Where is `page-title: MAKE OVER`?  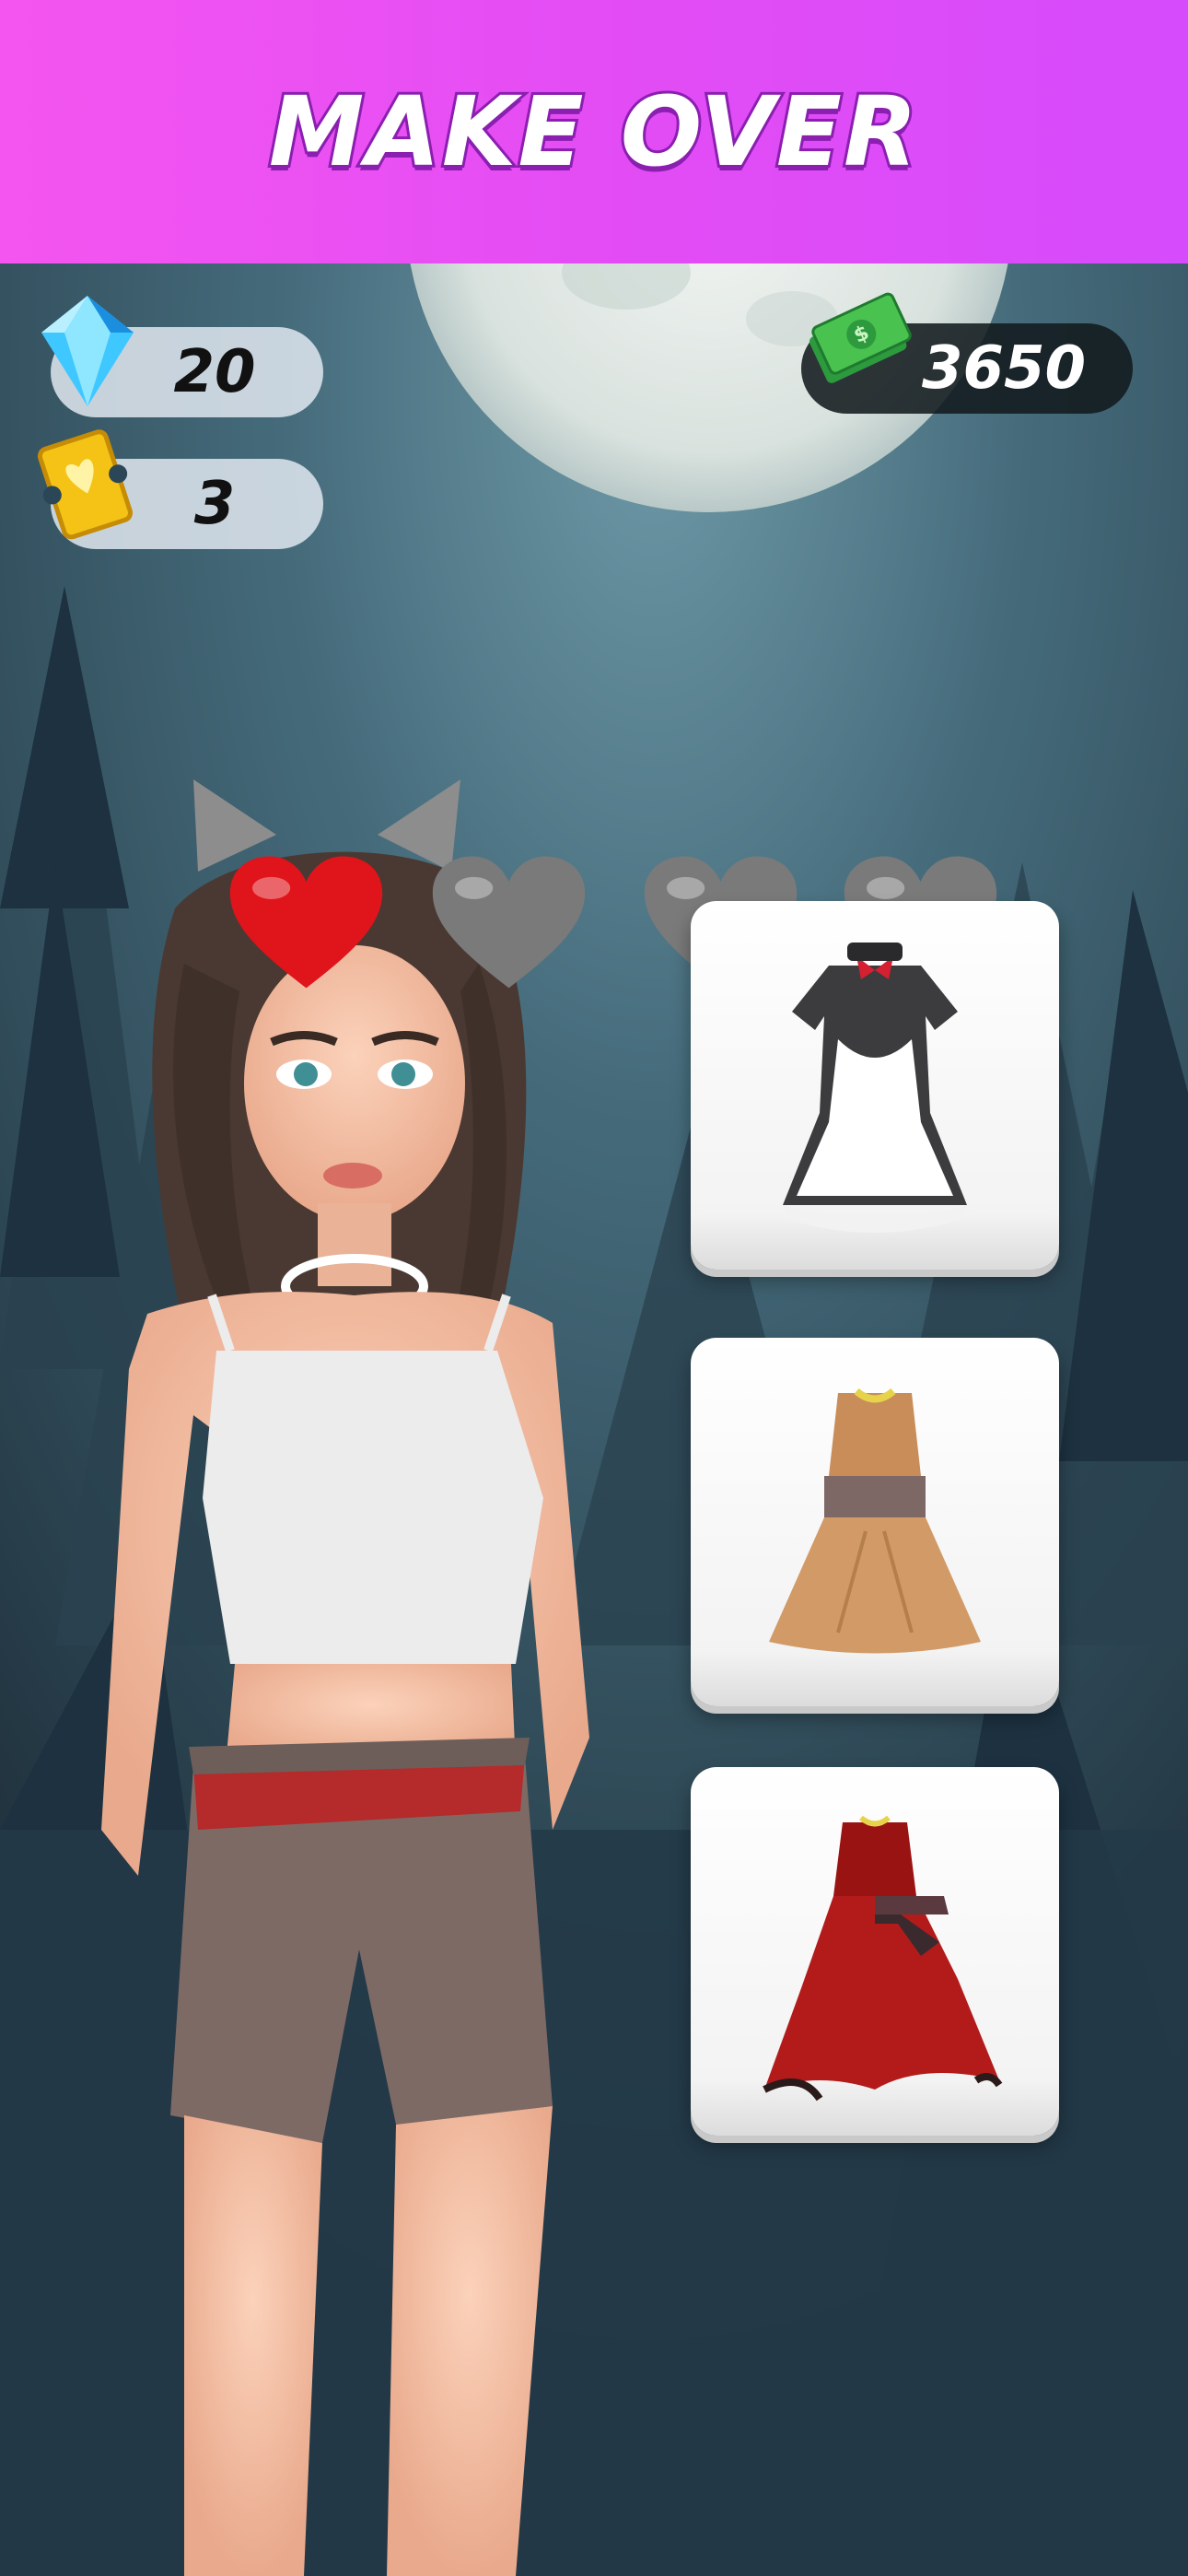 page-title: MAKE OVER is located at coordinates (593, 132).